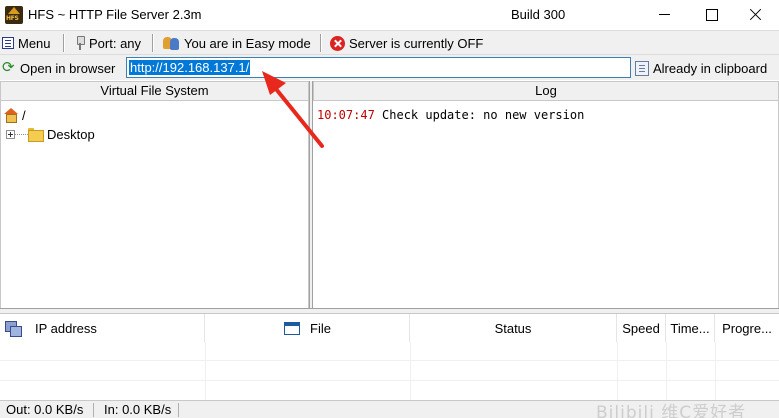  Describe the element at coordinates (68, 68) in the screenshot. I see `open-browser-label: Open in browser` at that location.